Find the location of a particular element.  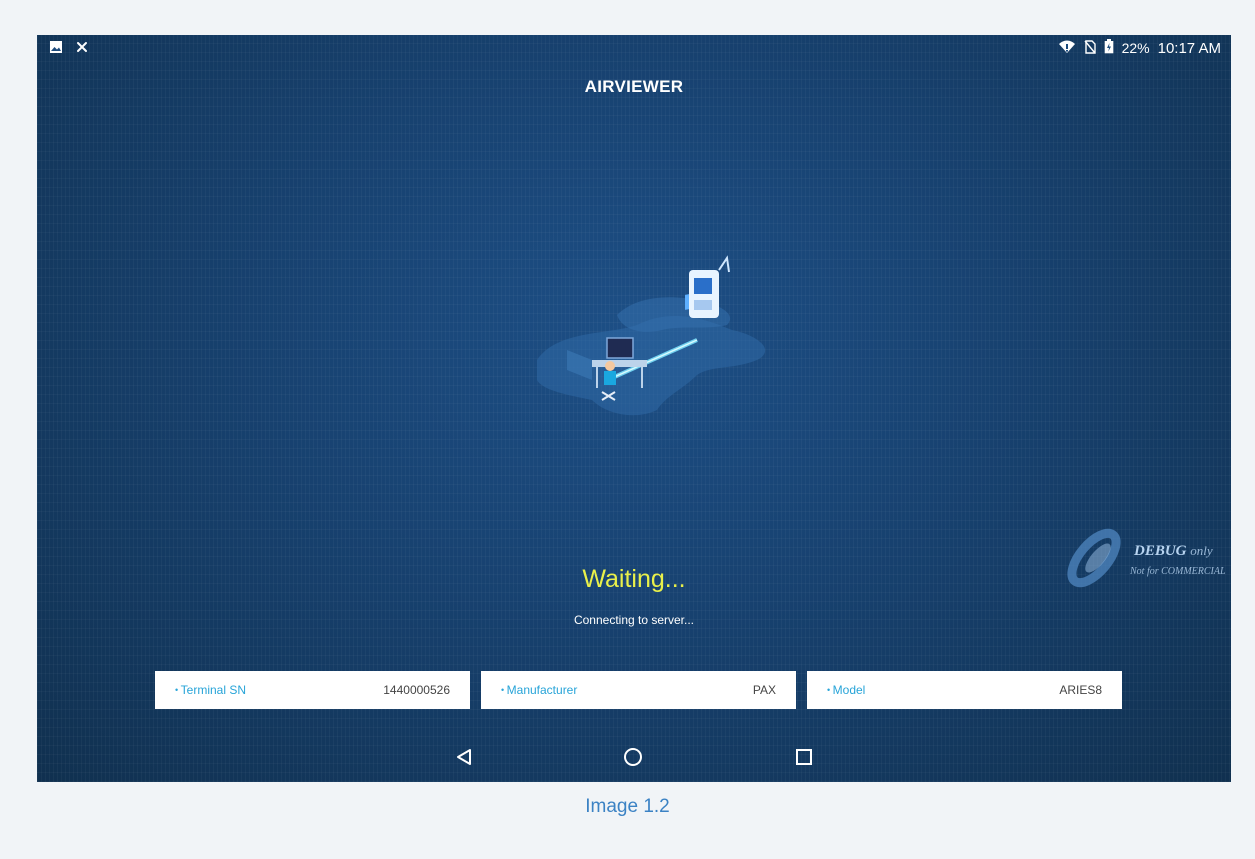

model-value: ARIES8 is located at coordinates (1080, 690).